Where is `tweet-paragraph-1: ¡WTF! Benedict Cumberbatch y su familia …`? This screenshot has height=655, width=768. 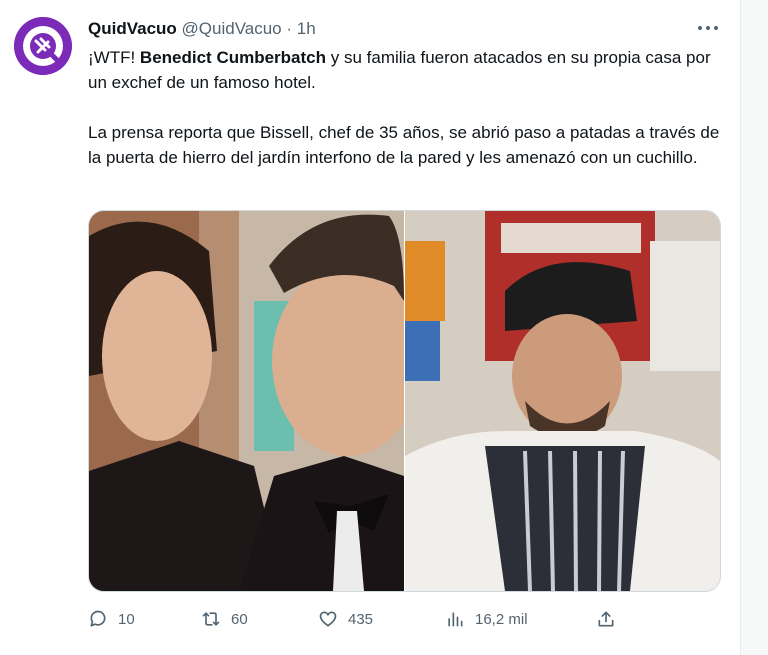 tweet-paragraph-1: ¡WTF! Benedict Cumberbatch y su familia … is located at coordinates (408, 70).